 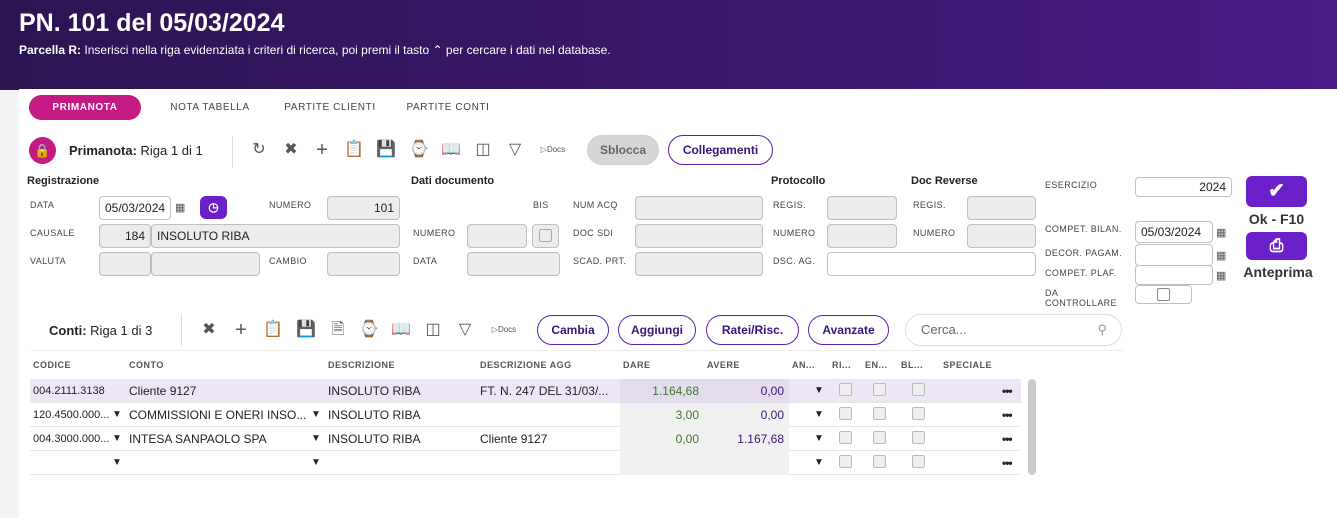 I want to click on collegamenti-button: Collegamenti, so click(x=720, y=150).